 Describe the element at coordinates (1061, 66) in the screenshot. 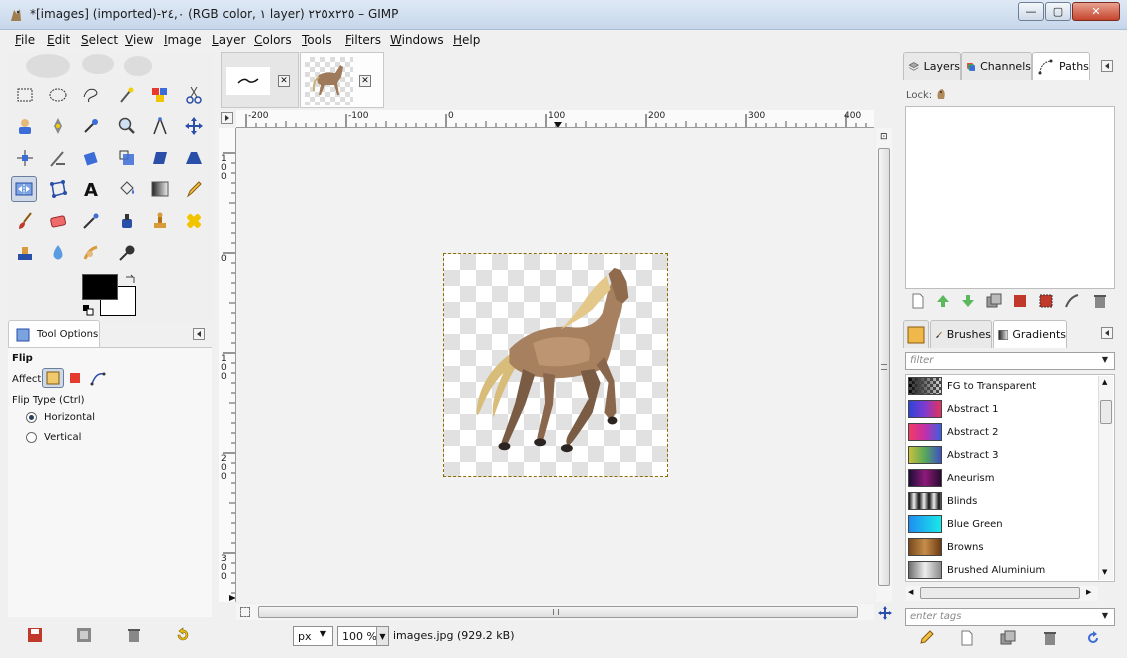

I see `tab-paths: Paths` at that location.